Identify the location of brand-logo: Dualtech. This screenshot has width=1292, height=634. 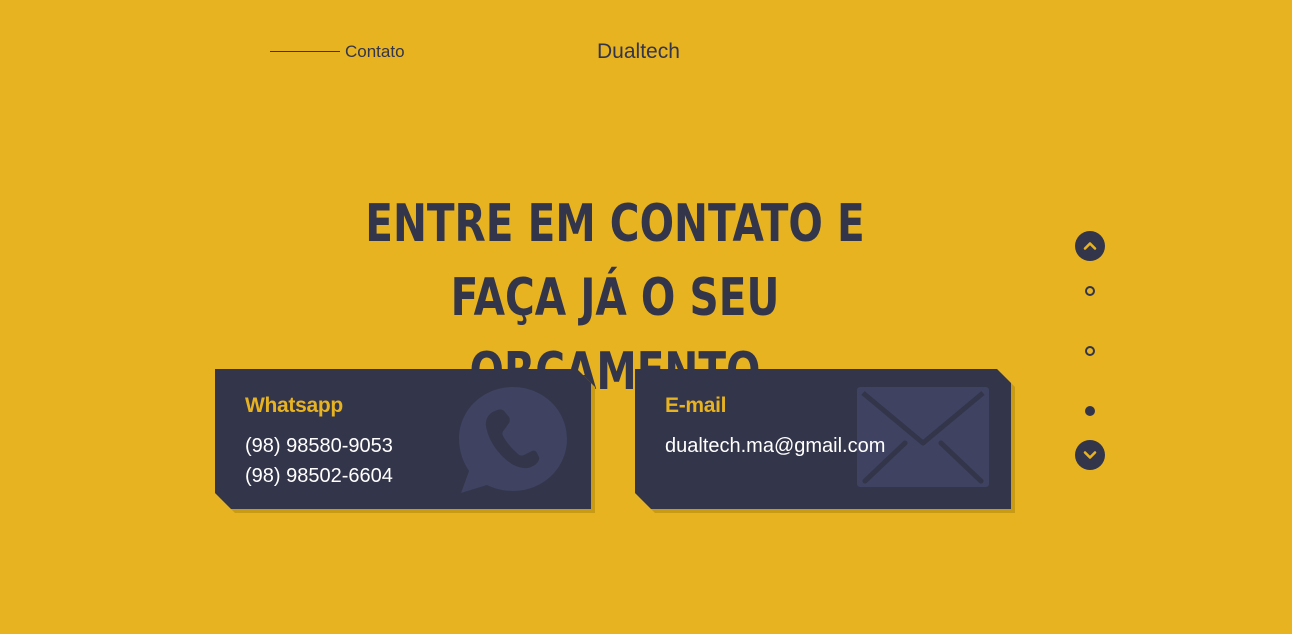
(638, 52).